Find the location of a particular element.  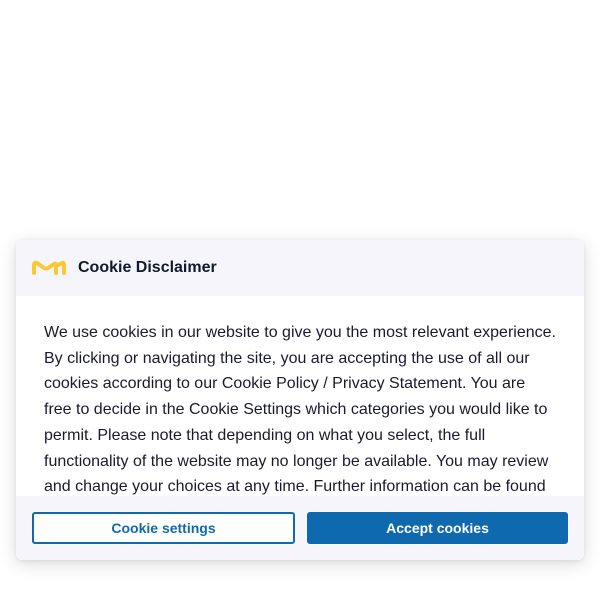

cookie-settings-button: Cookie settings is located at coordinates (163, 528).